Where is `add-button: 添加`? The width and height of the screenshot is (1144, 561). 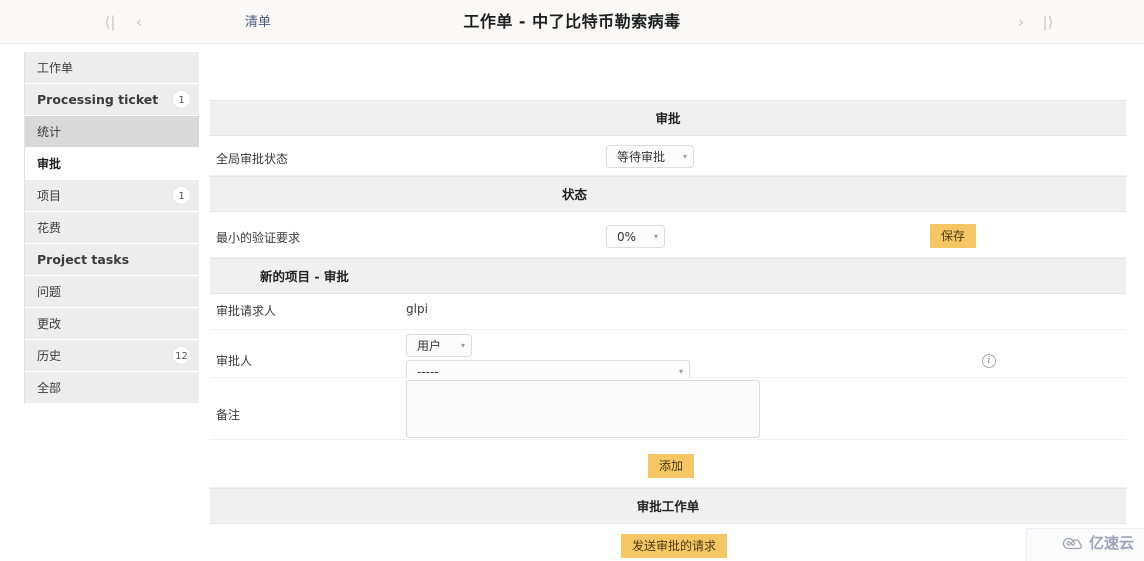
add-button: 添加 is located at coordinates (671, 466).